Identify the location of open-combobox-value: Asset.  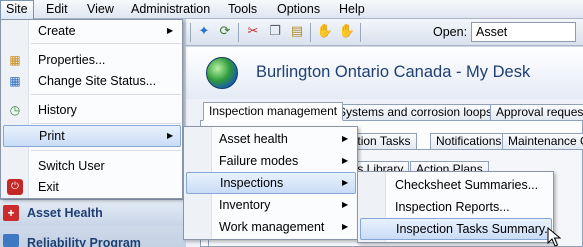
(492, 32).